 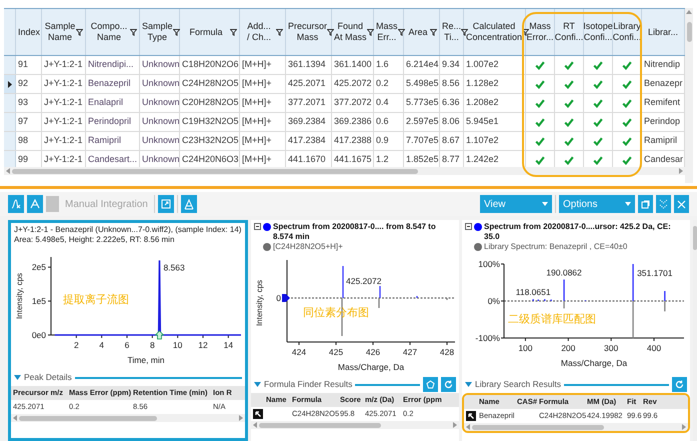 I want to click on column-header: Calculated Concentration, so click(x=495, y=32).